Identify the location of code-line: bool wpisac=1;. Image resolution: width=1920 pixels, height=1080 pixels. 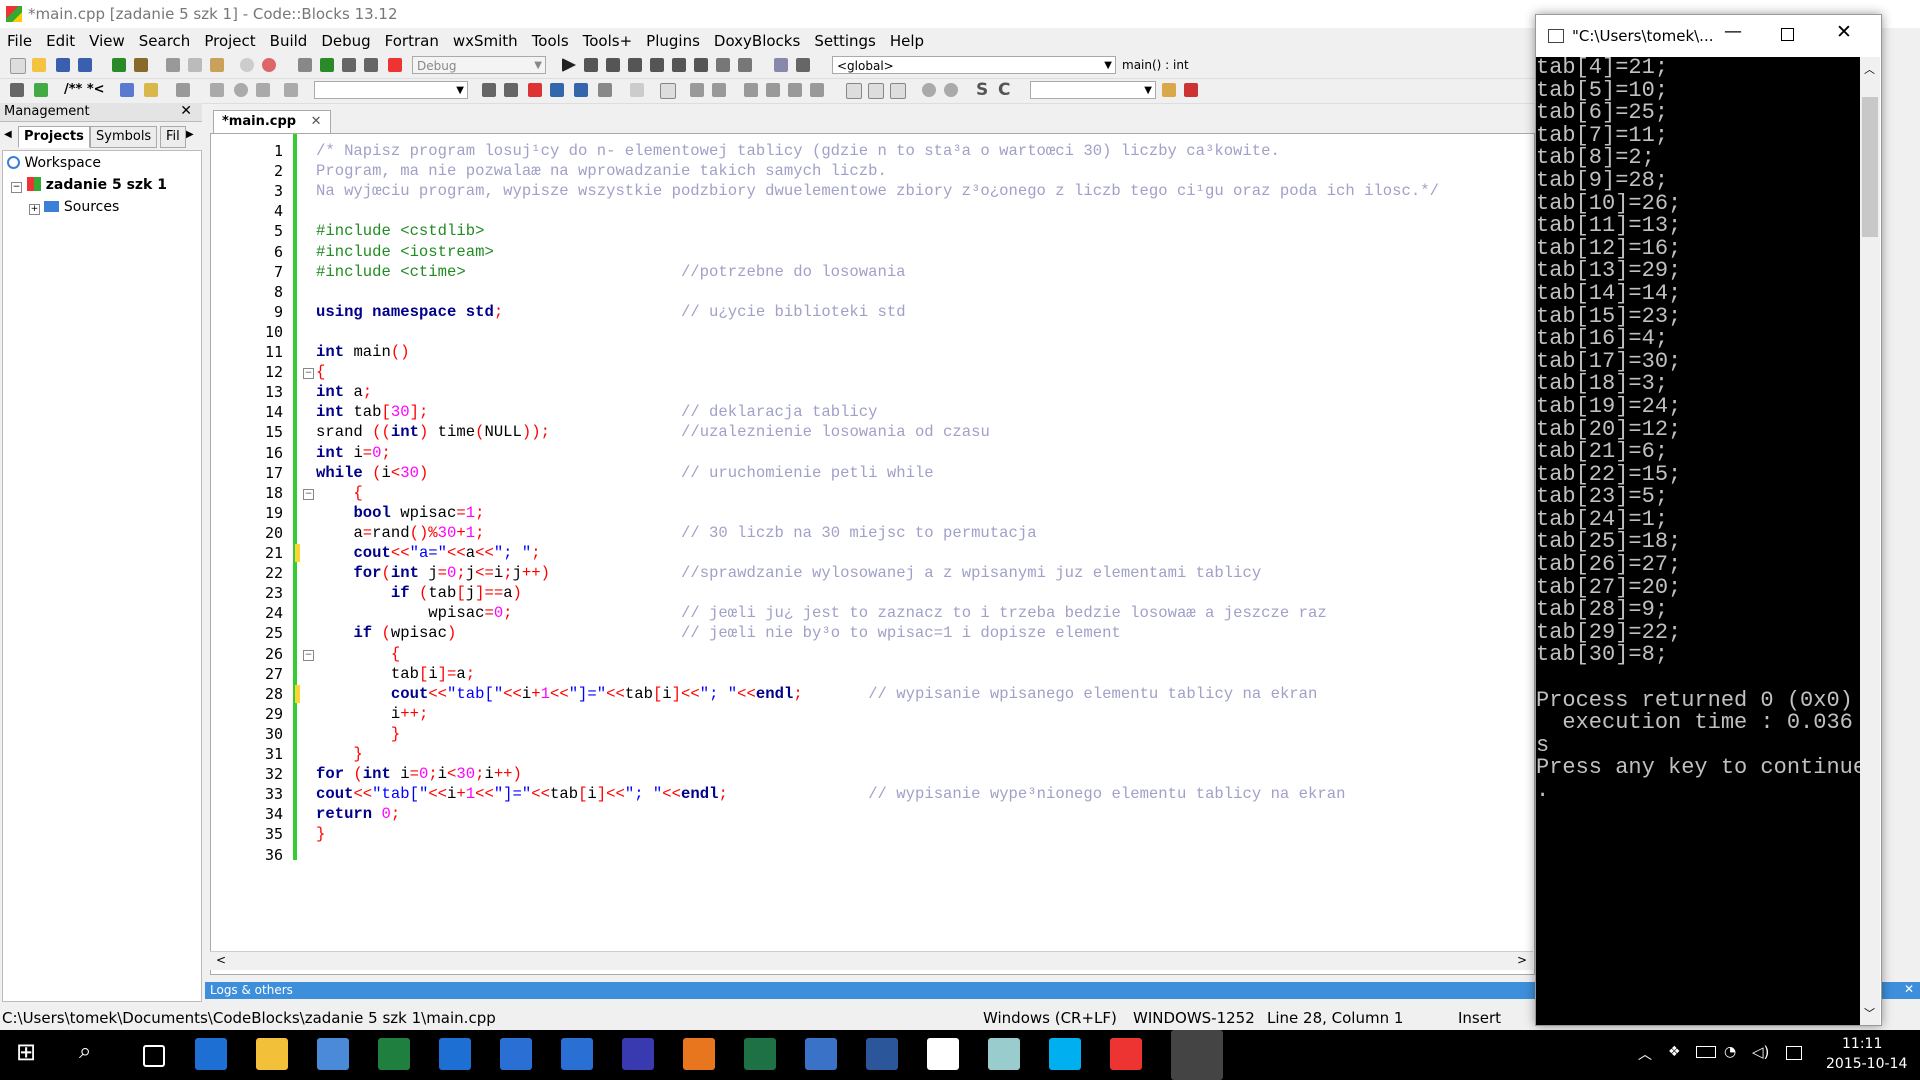
(400, 513).